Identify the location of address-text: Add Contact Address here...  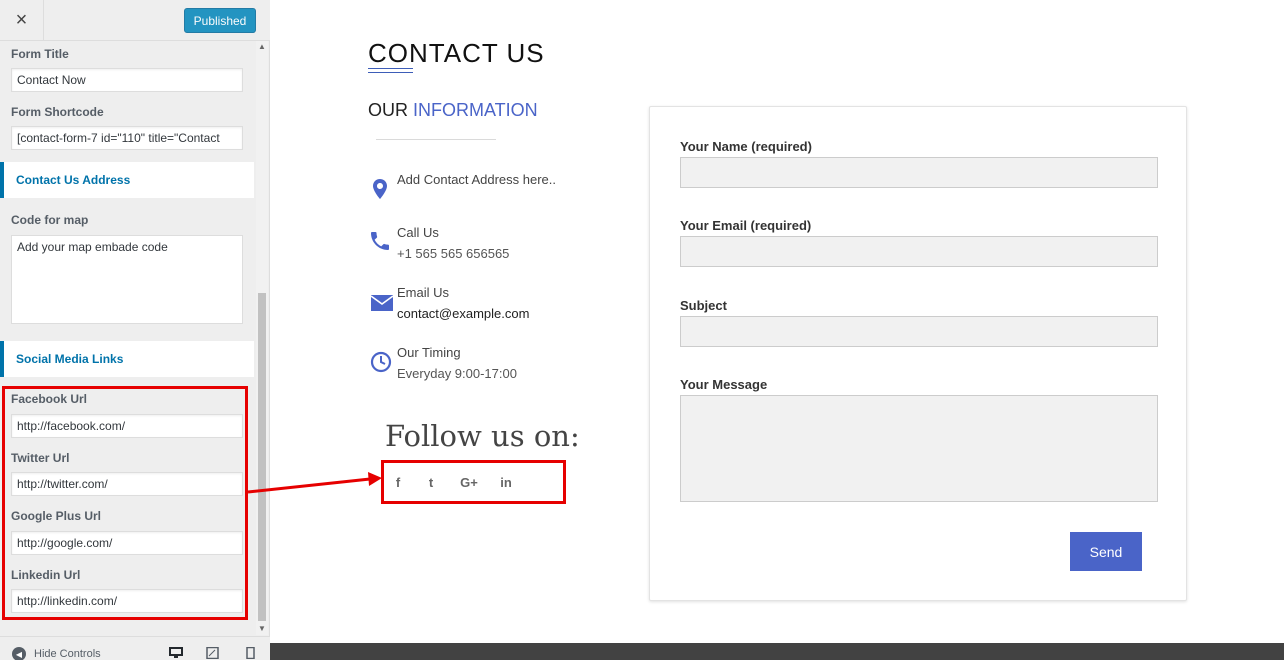
(476, 179).